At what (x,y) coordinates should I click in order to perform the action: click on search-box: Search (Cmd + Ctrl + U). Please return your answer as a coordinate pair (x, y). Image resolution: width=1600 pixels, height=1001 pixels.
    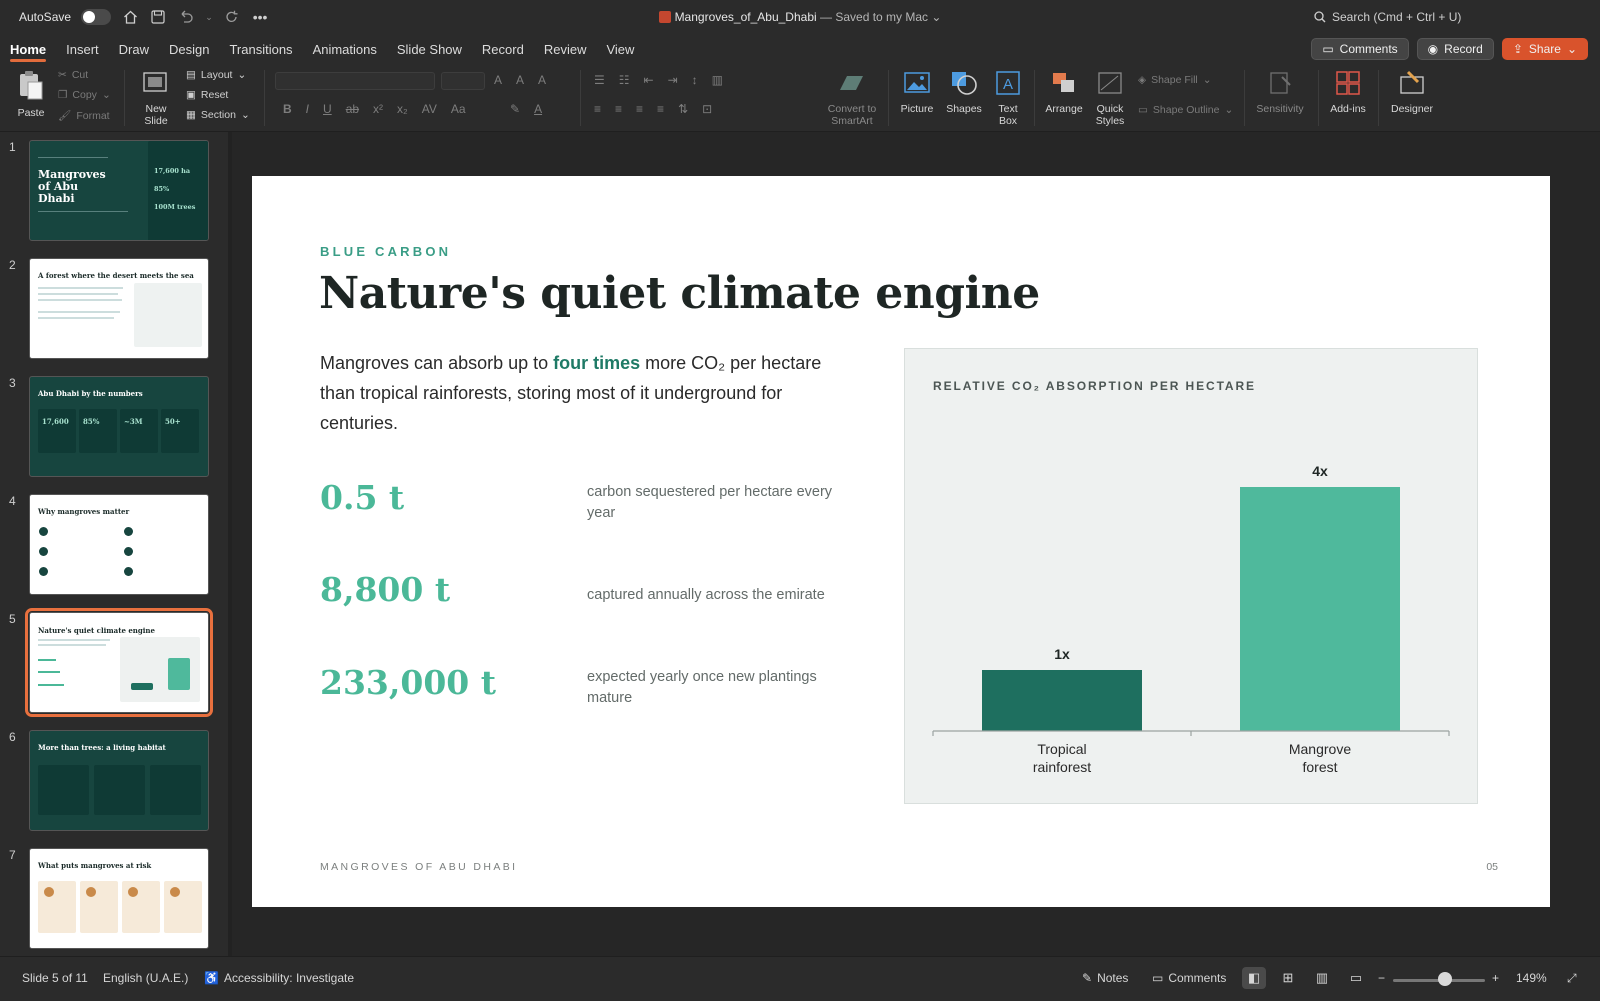
    Looking at the image, I should click on (1449, 17).